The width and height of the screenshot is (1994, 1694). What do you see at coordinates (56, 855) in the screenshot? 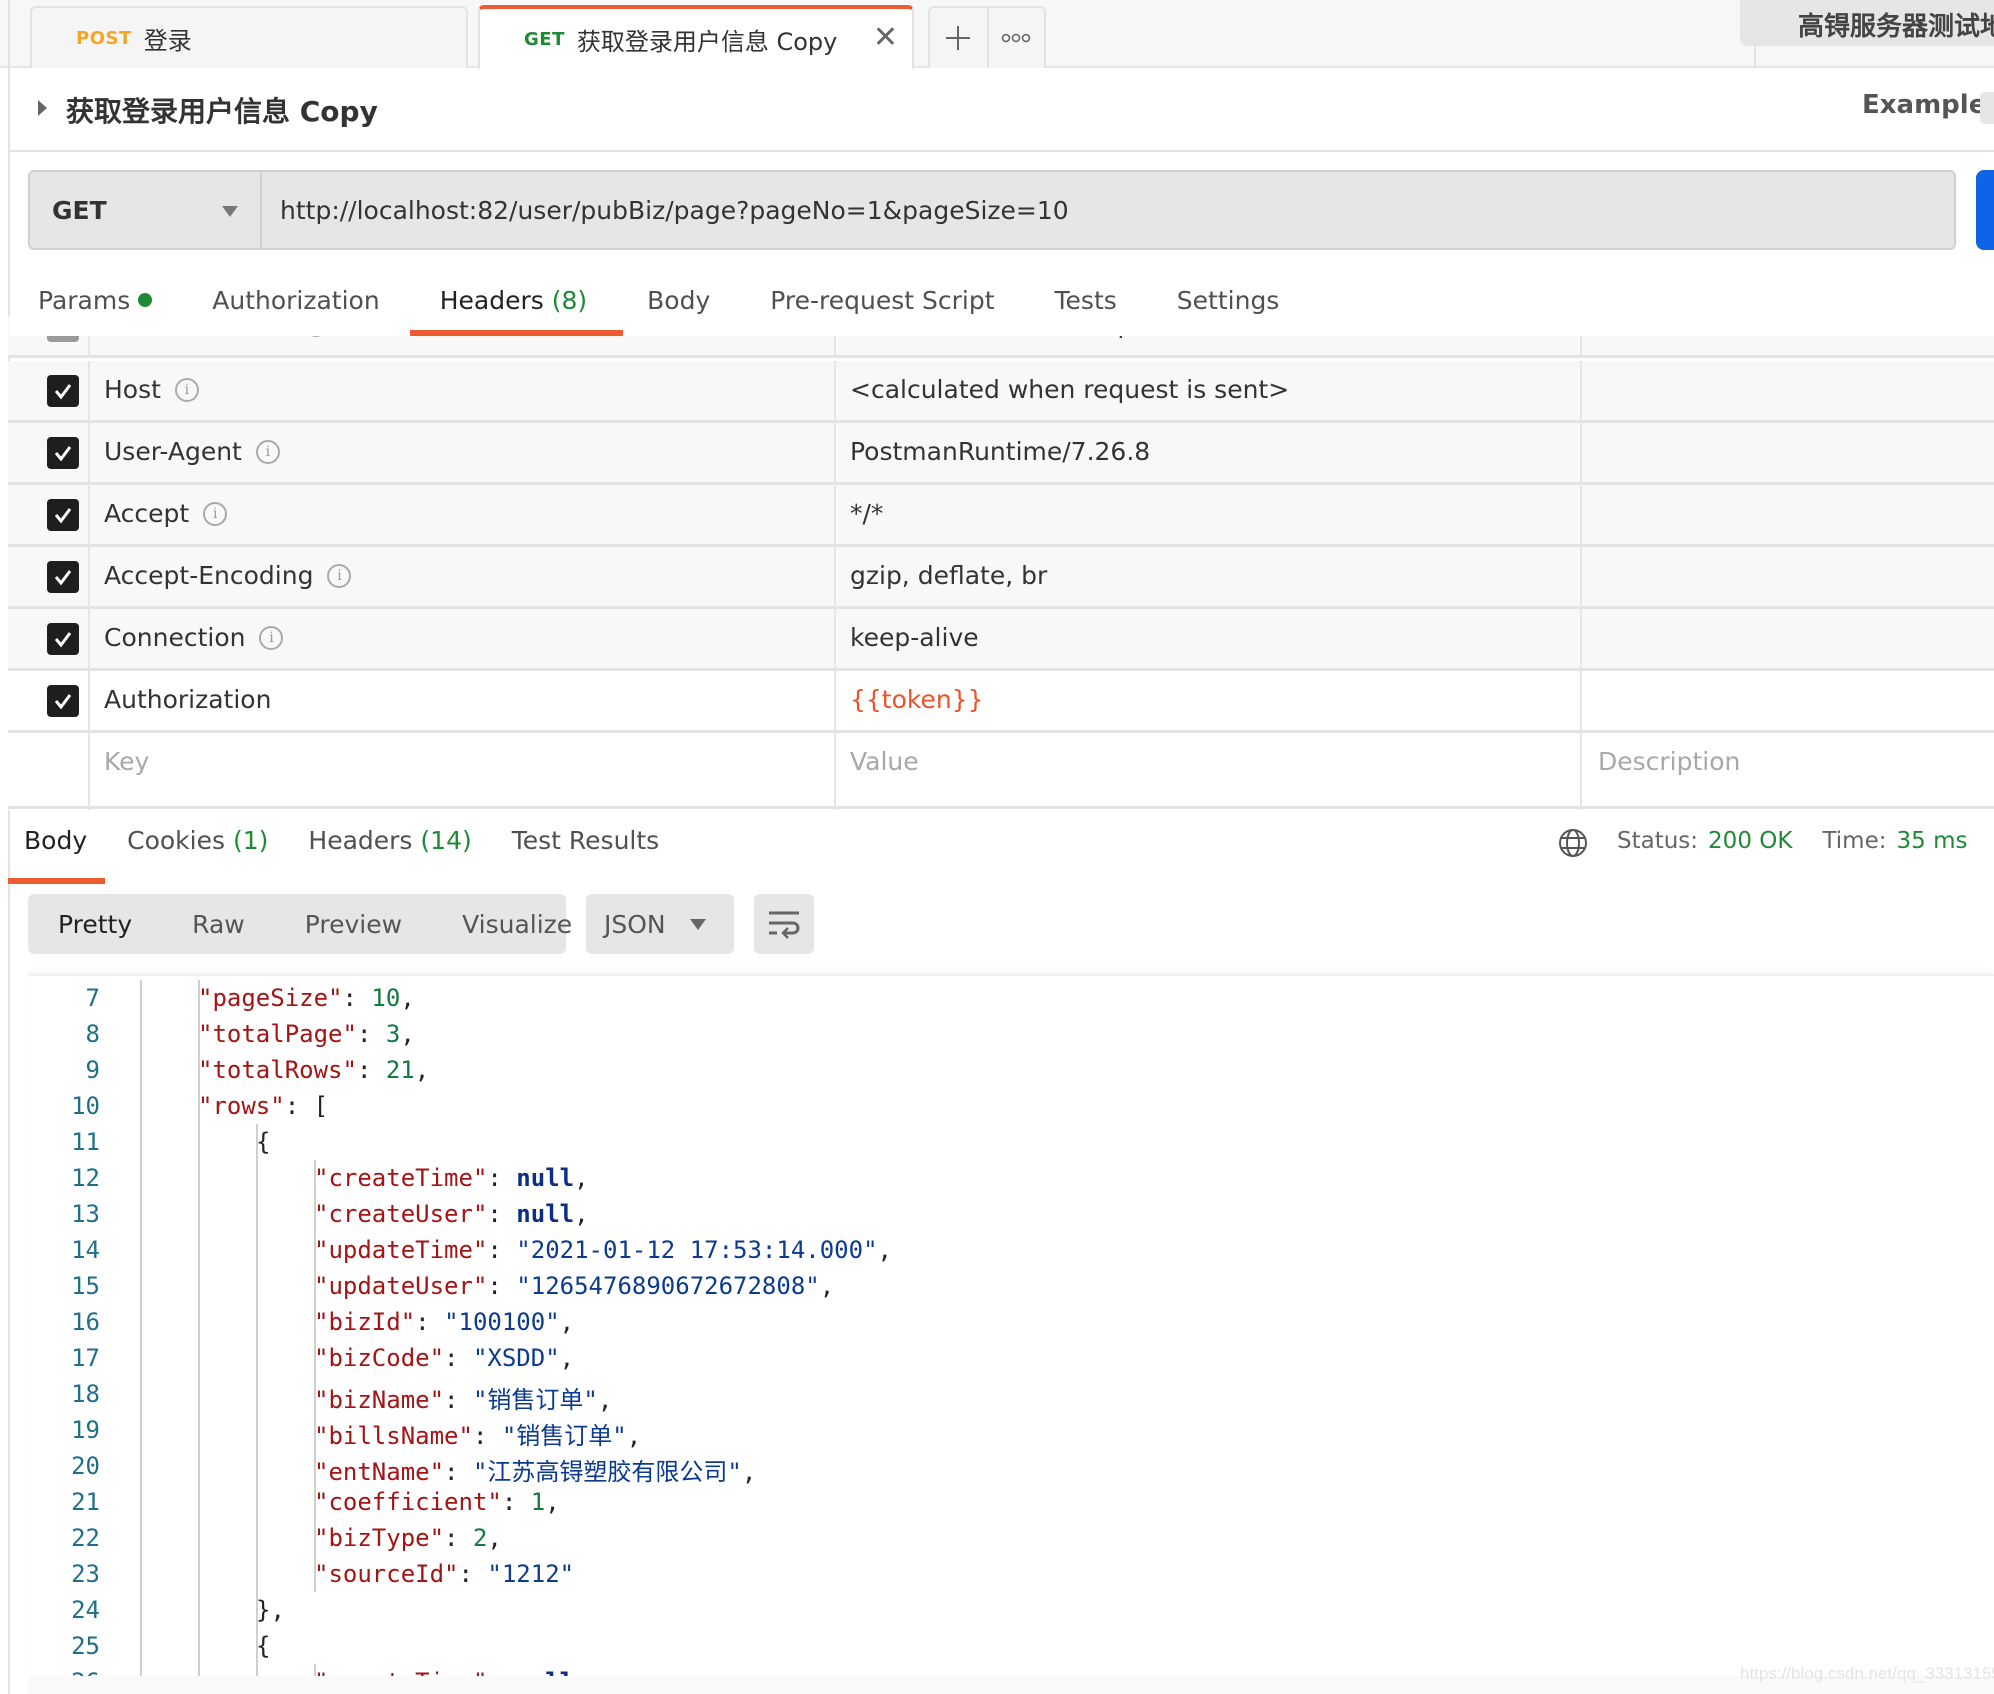
I see `response-tab-body: Body` at bounding box center [56, 855].